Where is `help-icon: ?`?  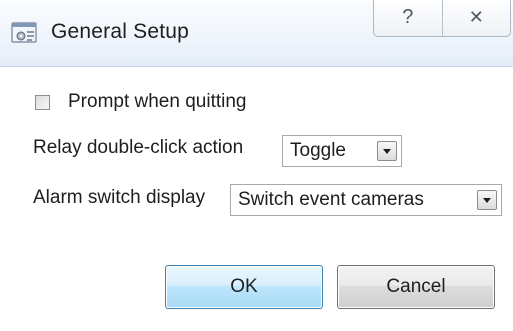
help-icon: ? is located at coordinates (408, 16).